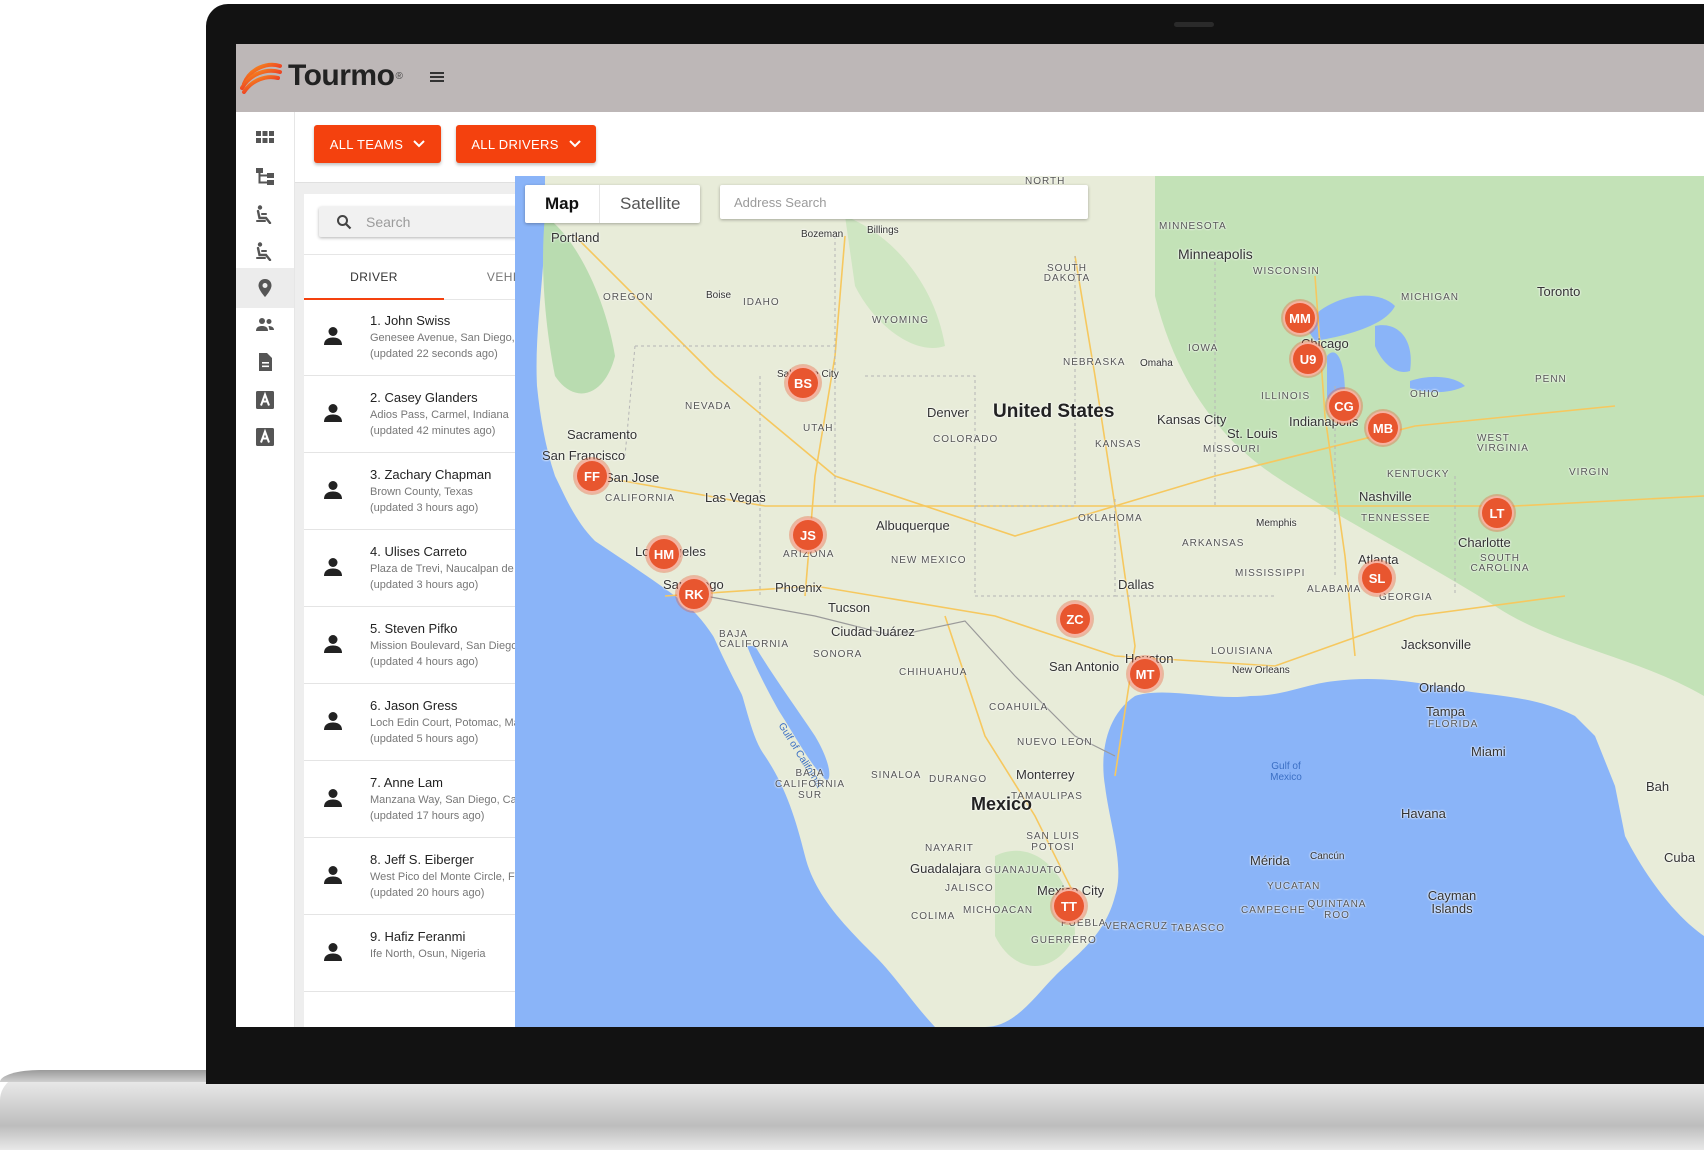  What do you see at coordinates (1075, 619) in the screenshot?
I see `driver-marker: ZC` at bounding box center [1075, 619].